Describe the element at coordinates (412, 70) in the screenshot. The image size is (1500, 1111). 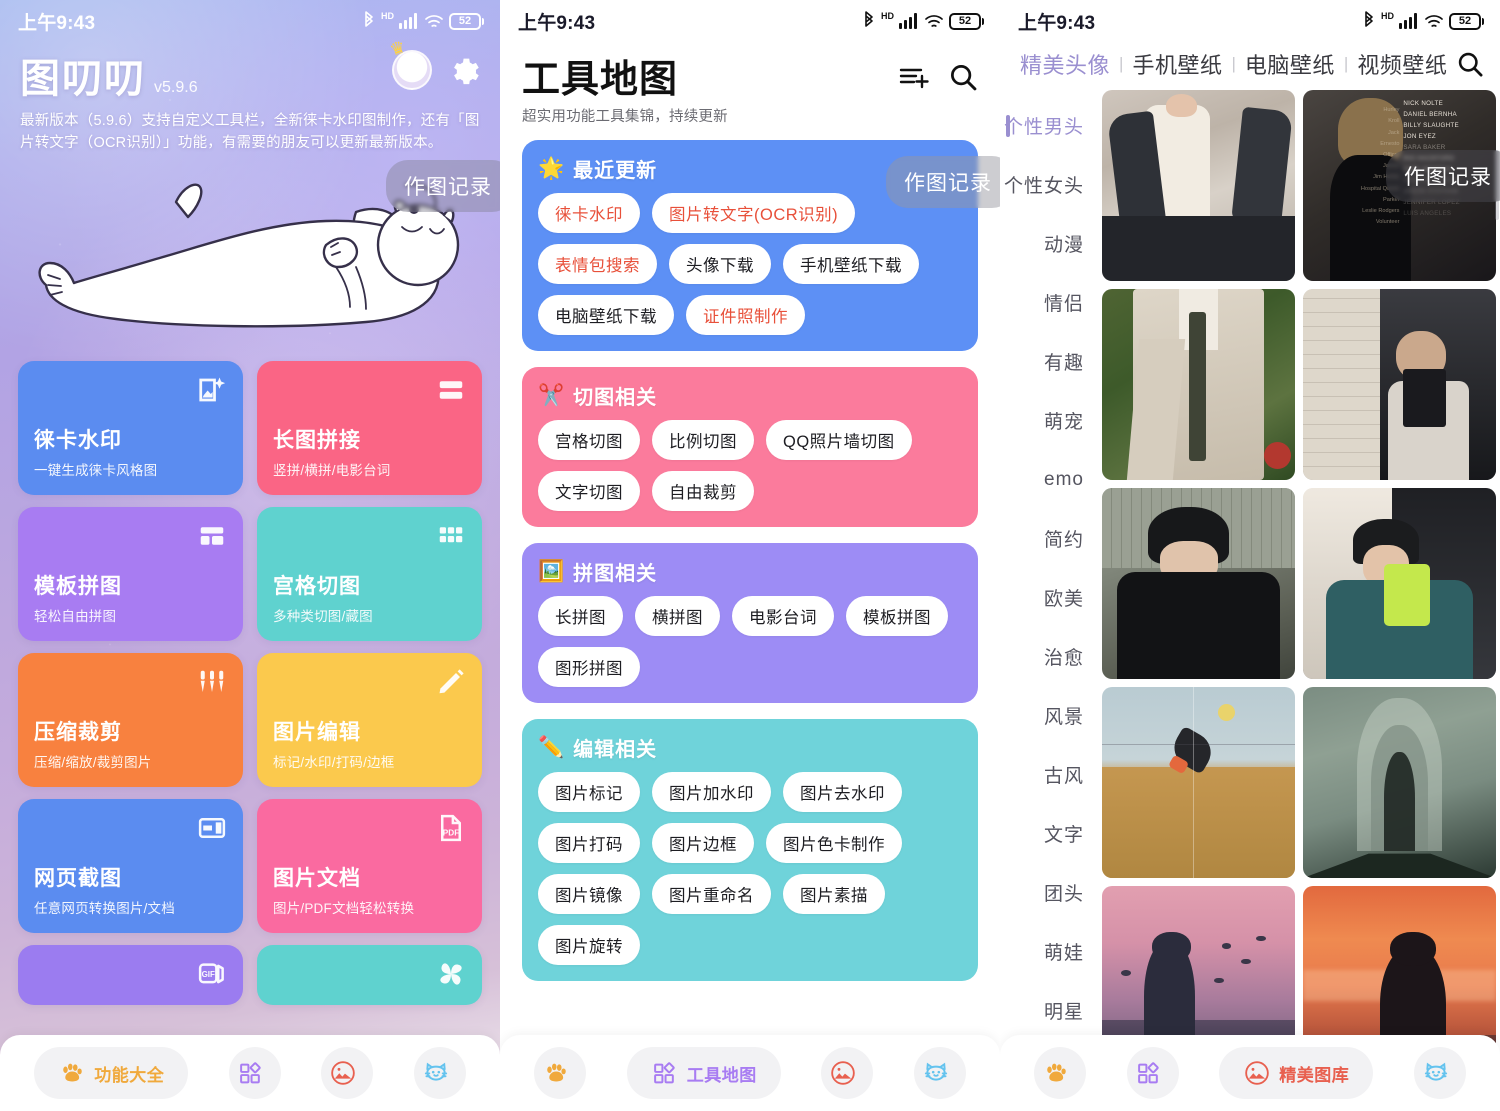
I see `cat-avatar-face: 🐱` at that location.